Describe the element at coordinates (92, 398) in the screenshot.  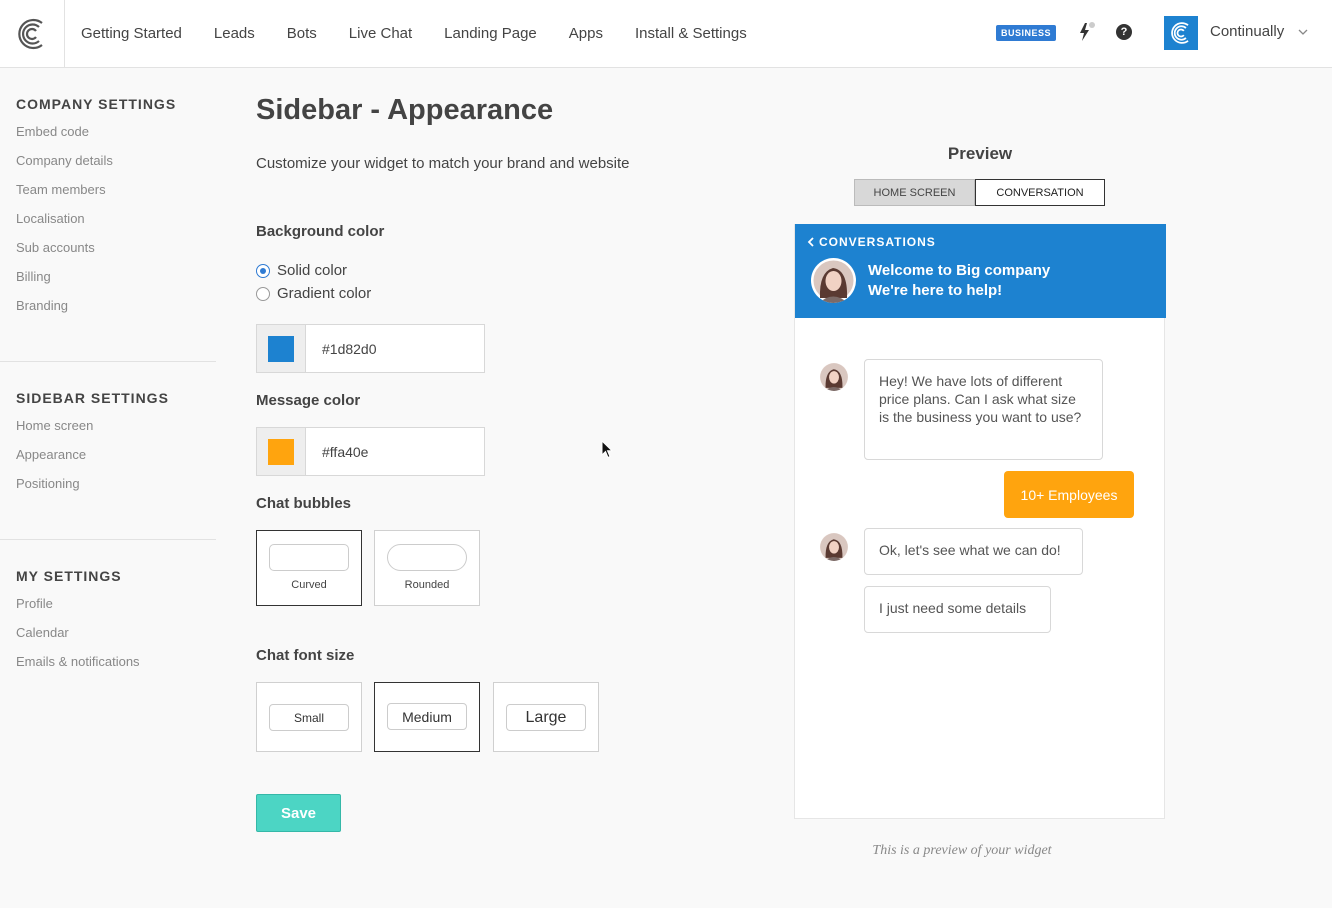
I see `section-title: SIDEBAR SETTINGS` at that location.